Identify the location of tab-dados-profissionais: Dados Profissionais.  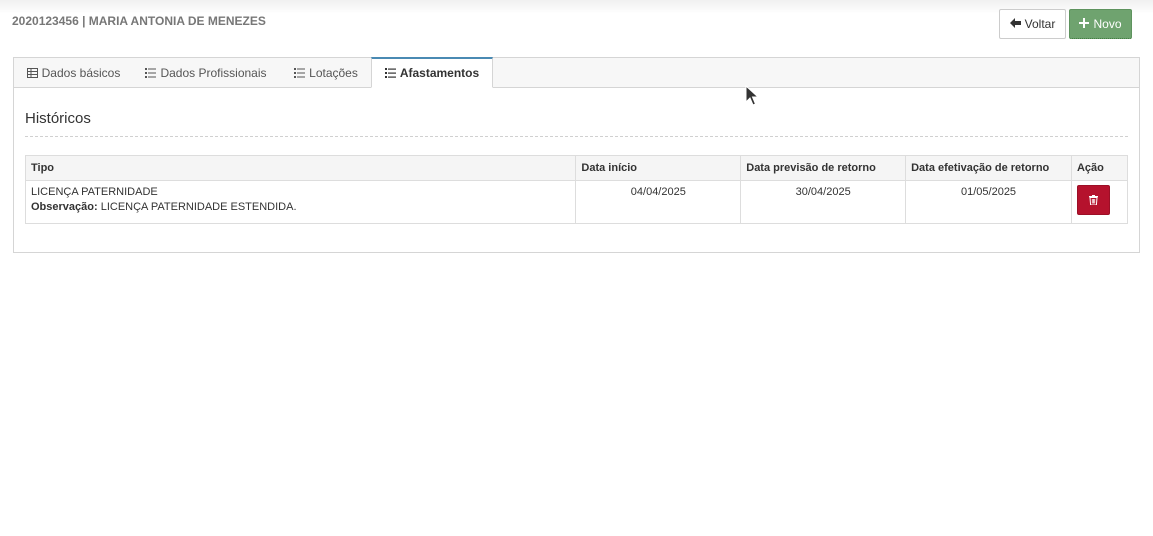
(206, 73).